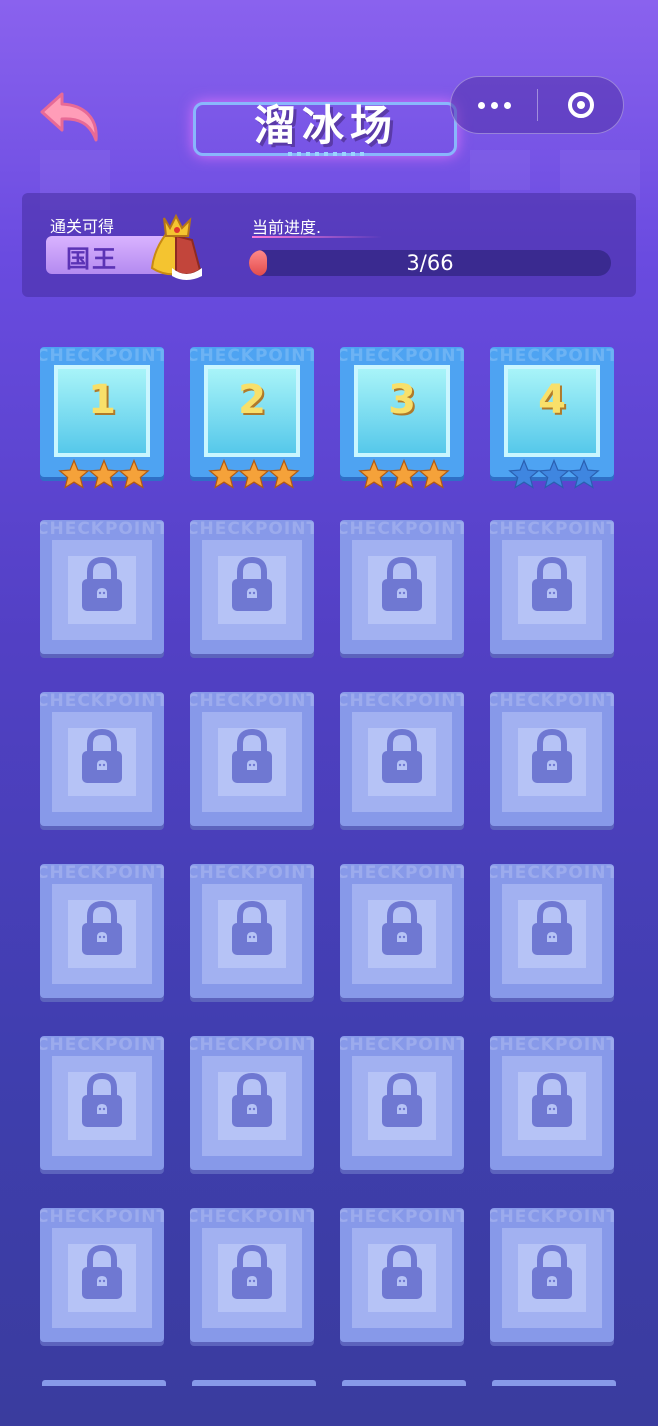 The height and width of the screenshot is (1426, 658). What do you see at coordinates (102, 400) in the screenshot?
I see `level-number: 1` at bounding box center [102, 400].